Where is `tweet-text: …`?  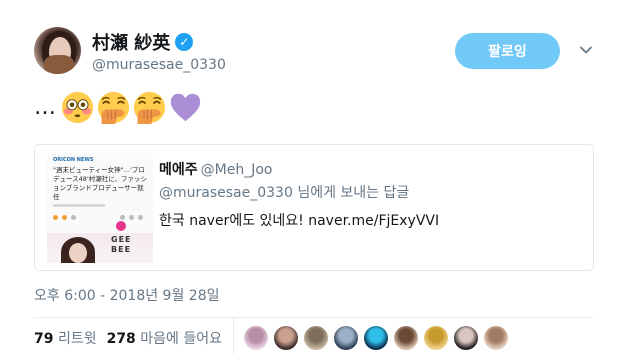 tweet-text: … is located at coordinates (118, 107).